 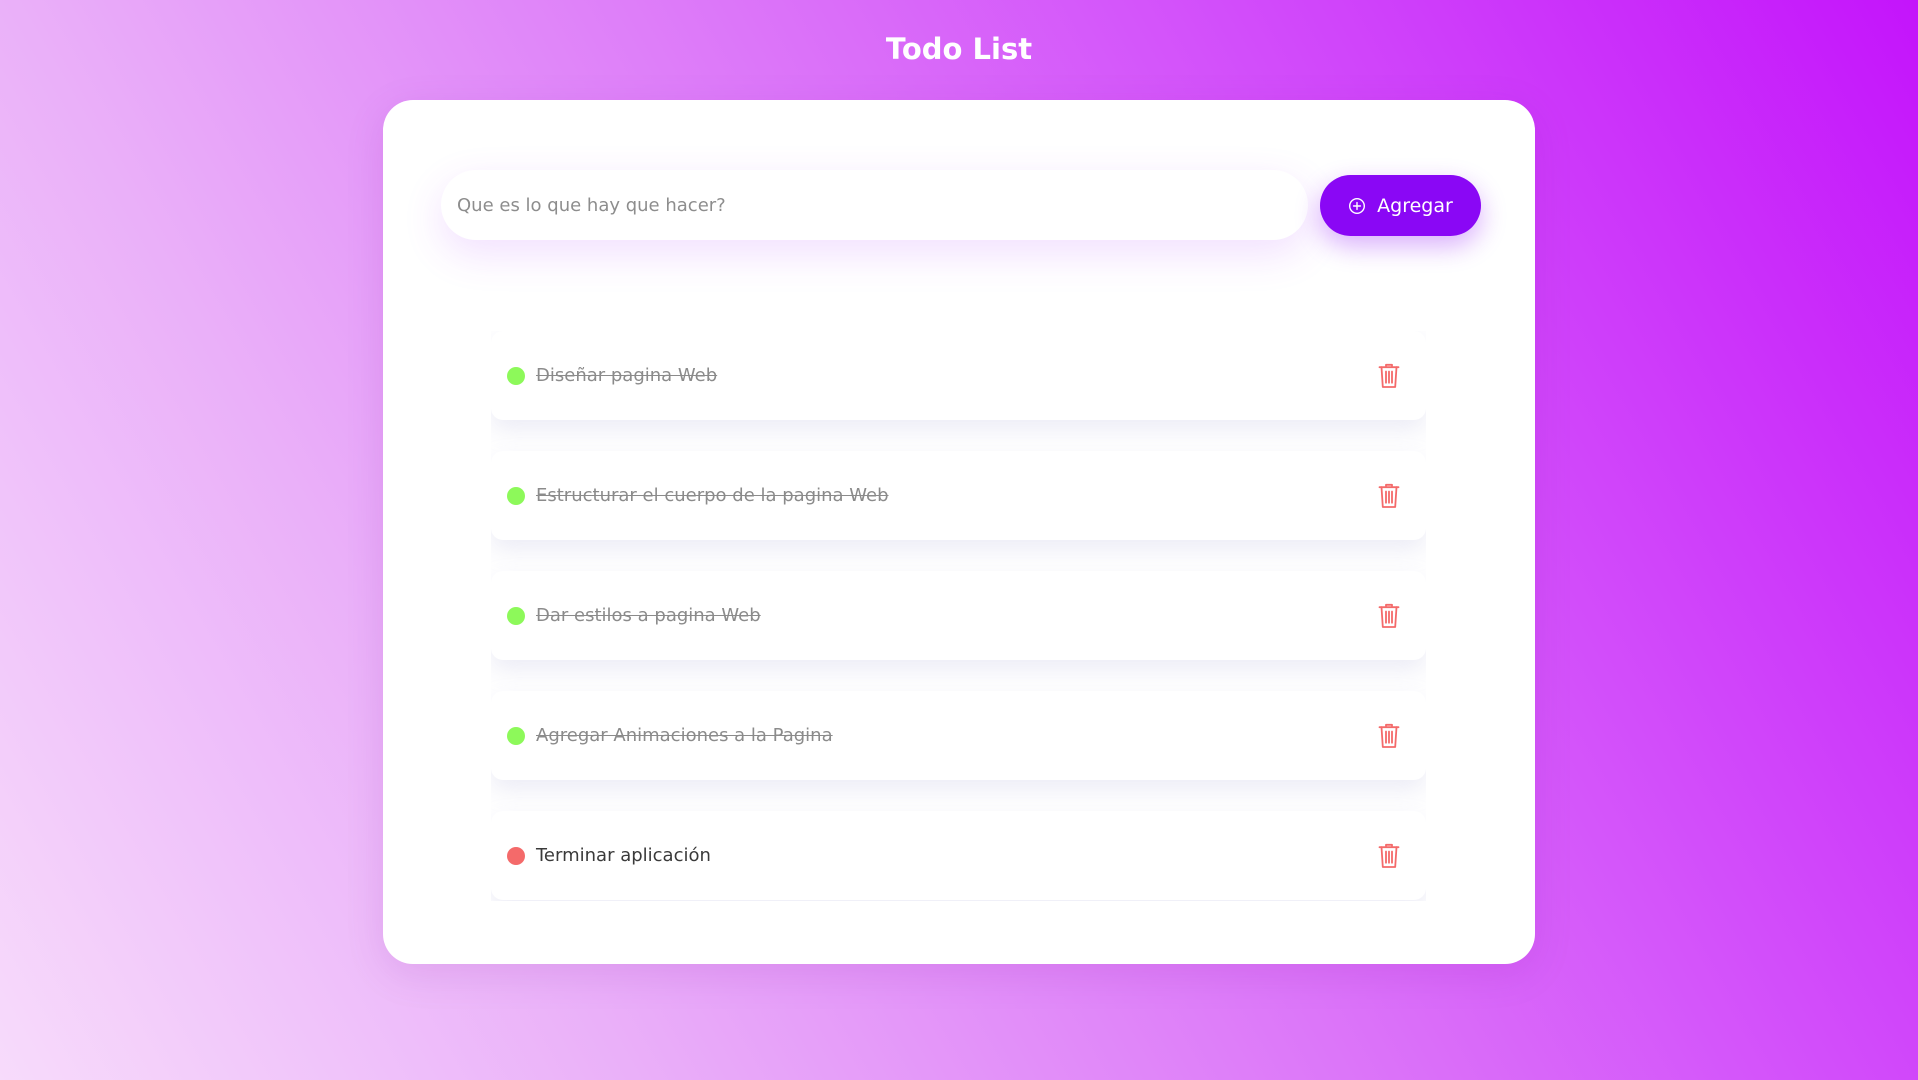 What do you see at coordinates (712, 495) in the screenshot?
I see `todo-text: Estructurar el cuerpo de la pagina Web` at bounding box center [712, 495].